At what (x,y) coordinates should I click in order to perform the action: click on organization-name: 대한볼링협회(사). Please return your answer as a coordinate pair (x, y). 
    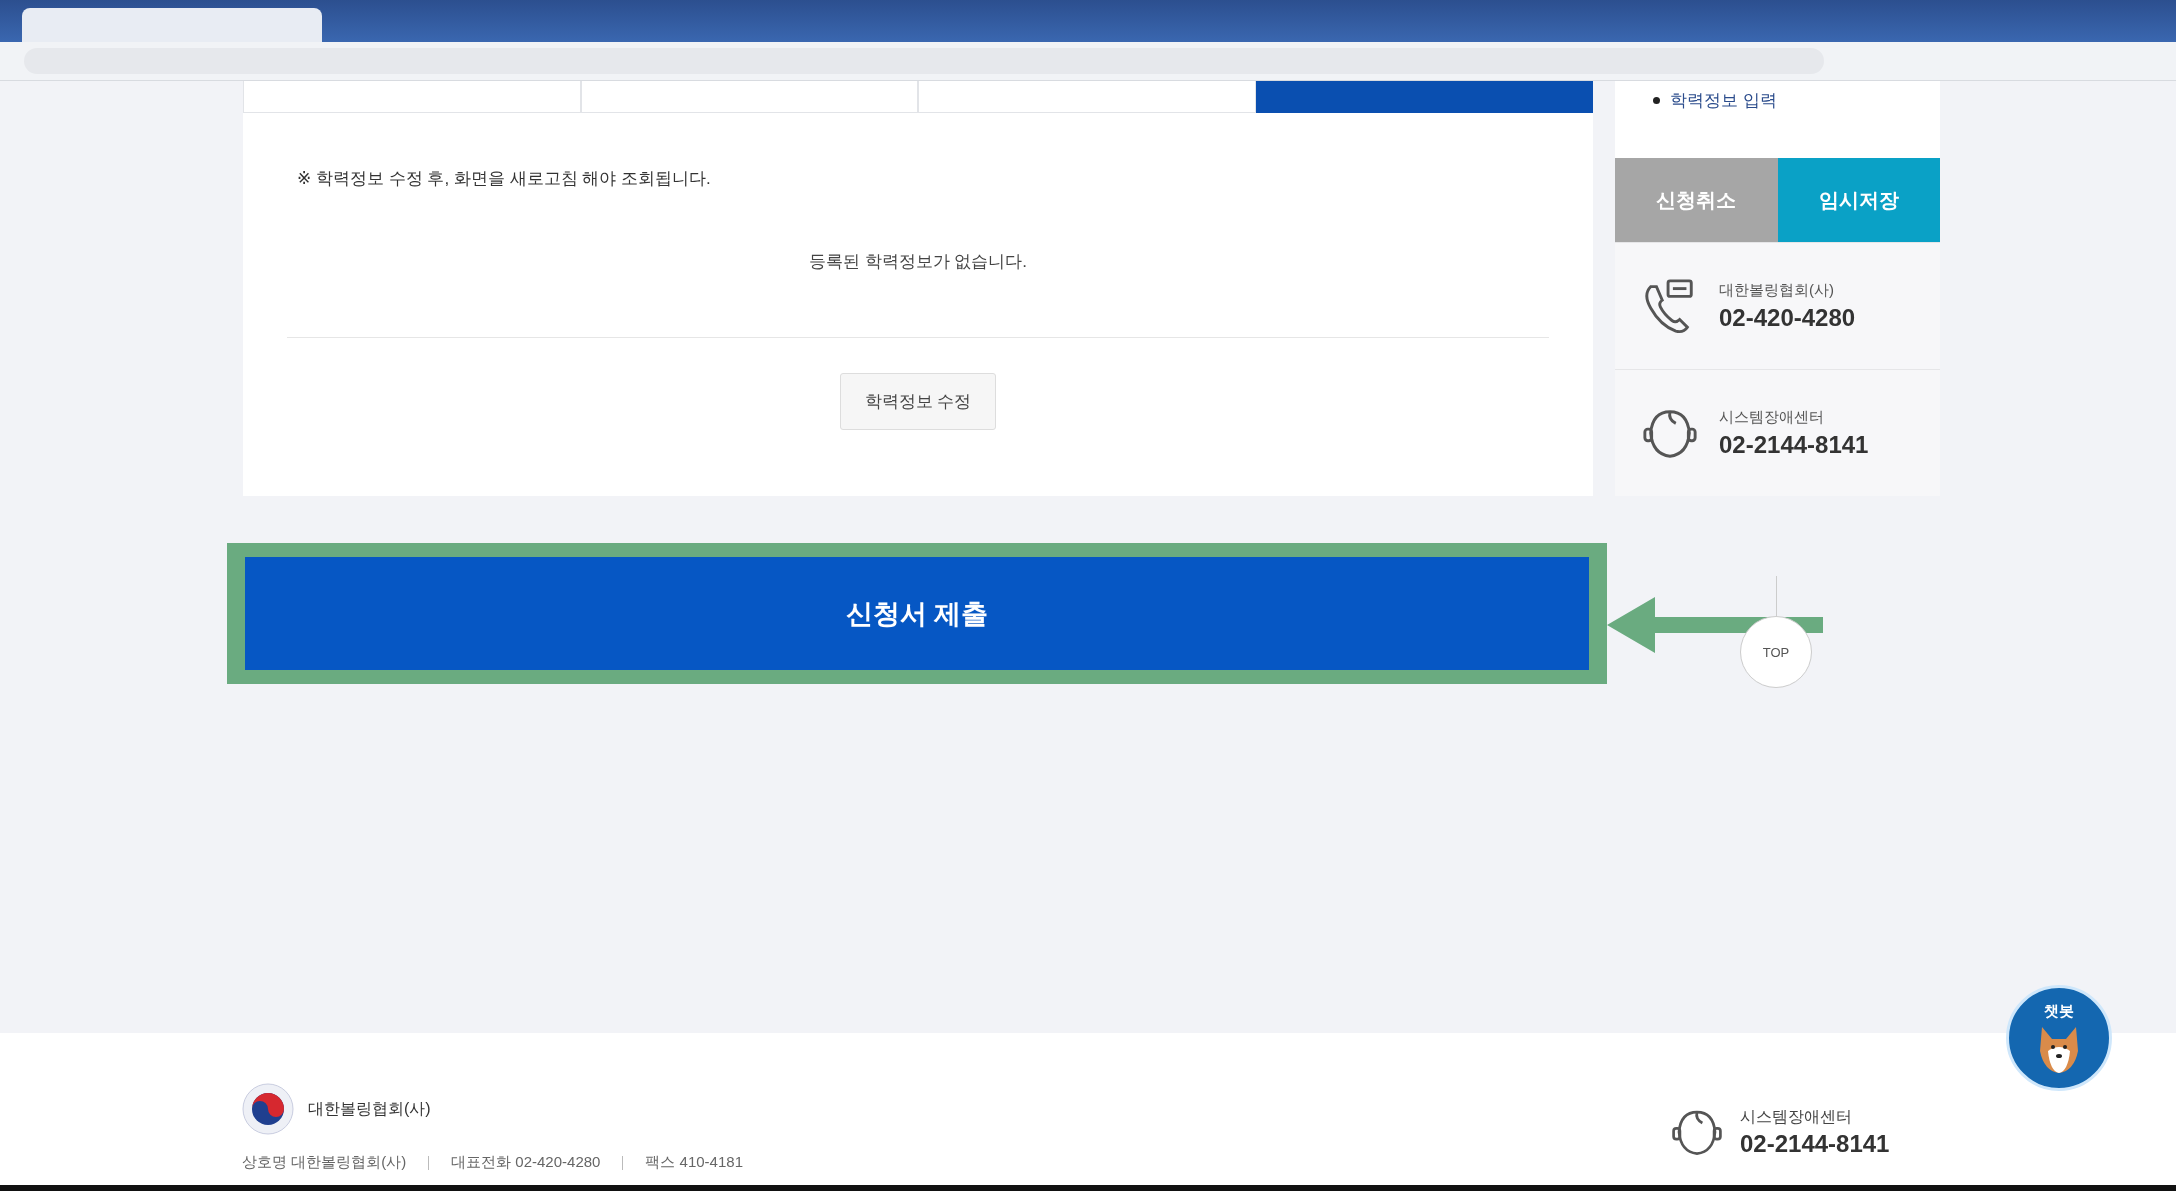
    Looking at the image, I should click on (369, 1108).